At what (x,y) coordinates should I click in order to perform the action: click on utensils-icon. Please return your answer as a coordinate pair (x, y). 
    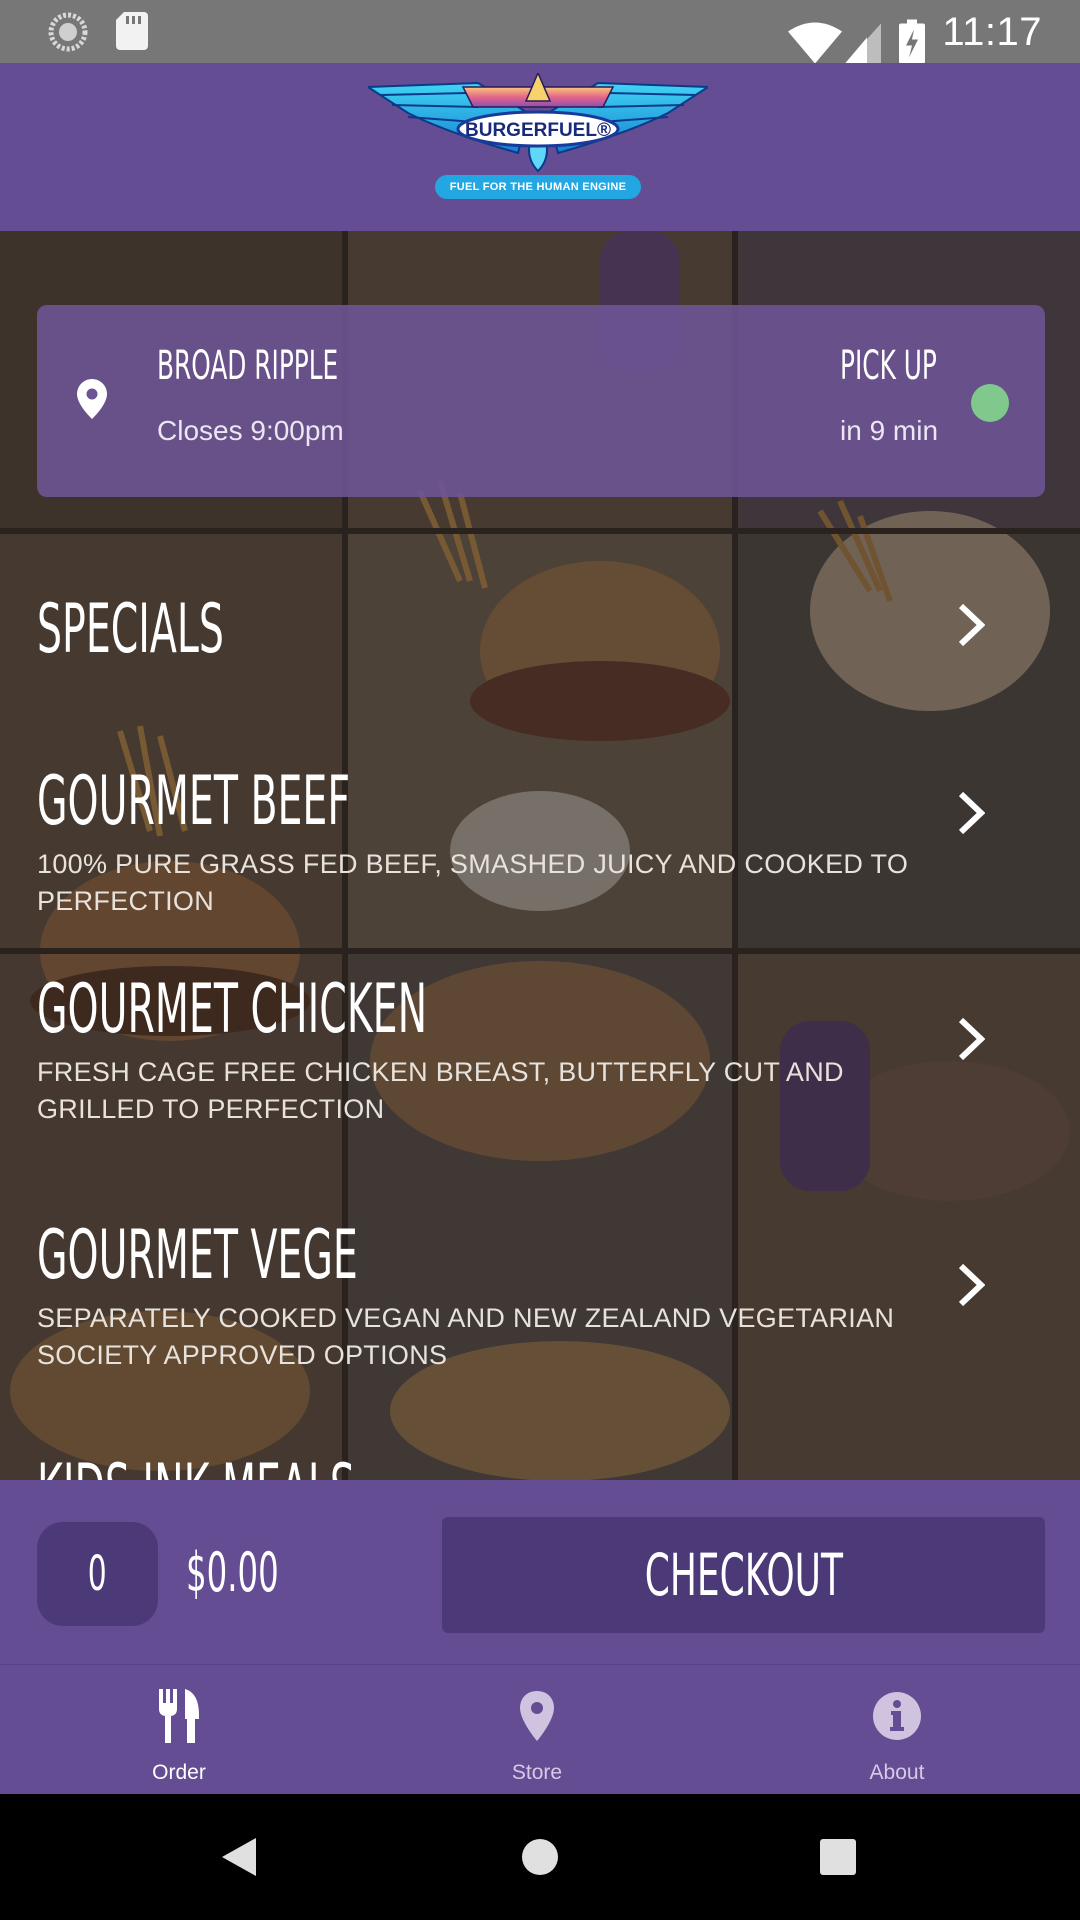
    Looking at the image, I should click on (179, 1716).